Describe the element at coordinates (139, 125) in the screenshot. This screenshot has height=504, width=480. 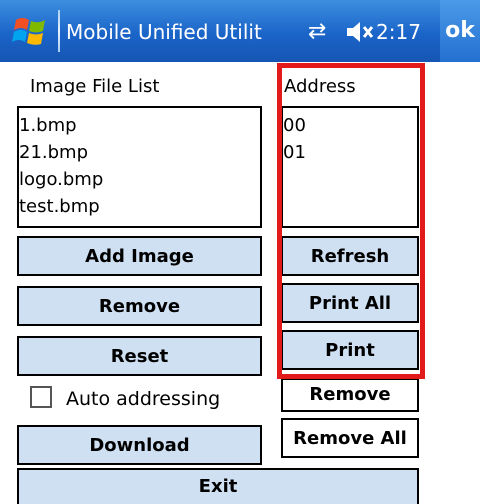
I see `file-list-item: 1.bmp` at that location.